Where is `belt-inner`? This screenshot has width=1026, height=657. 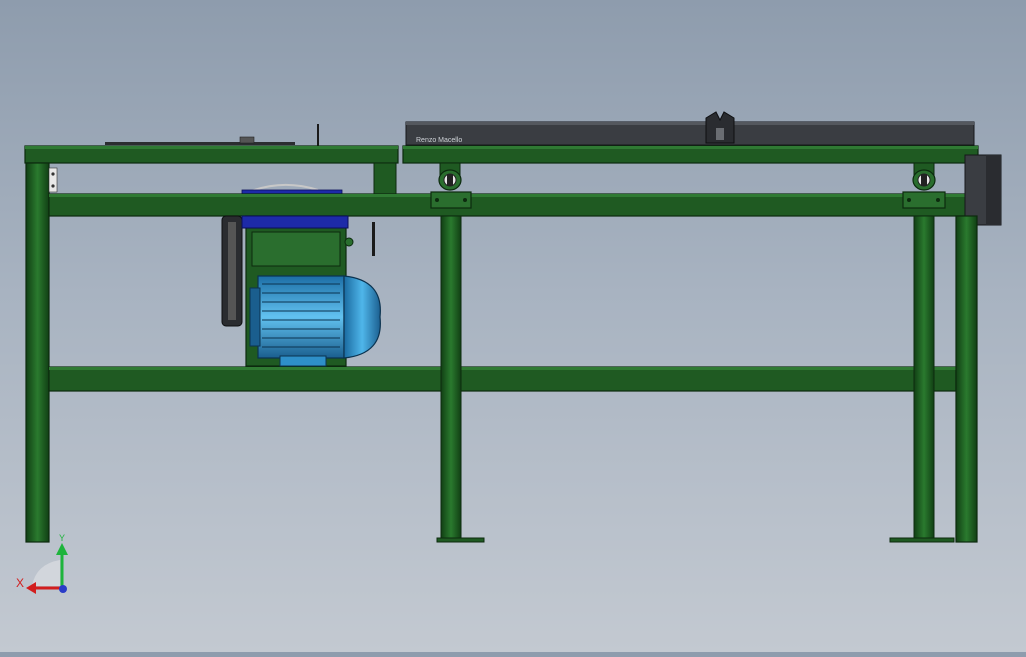
belt-inner is located at coordinates (232, 271).